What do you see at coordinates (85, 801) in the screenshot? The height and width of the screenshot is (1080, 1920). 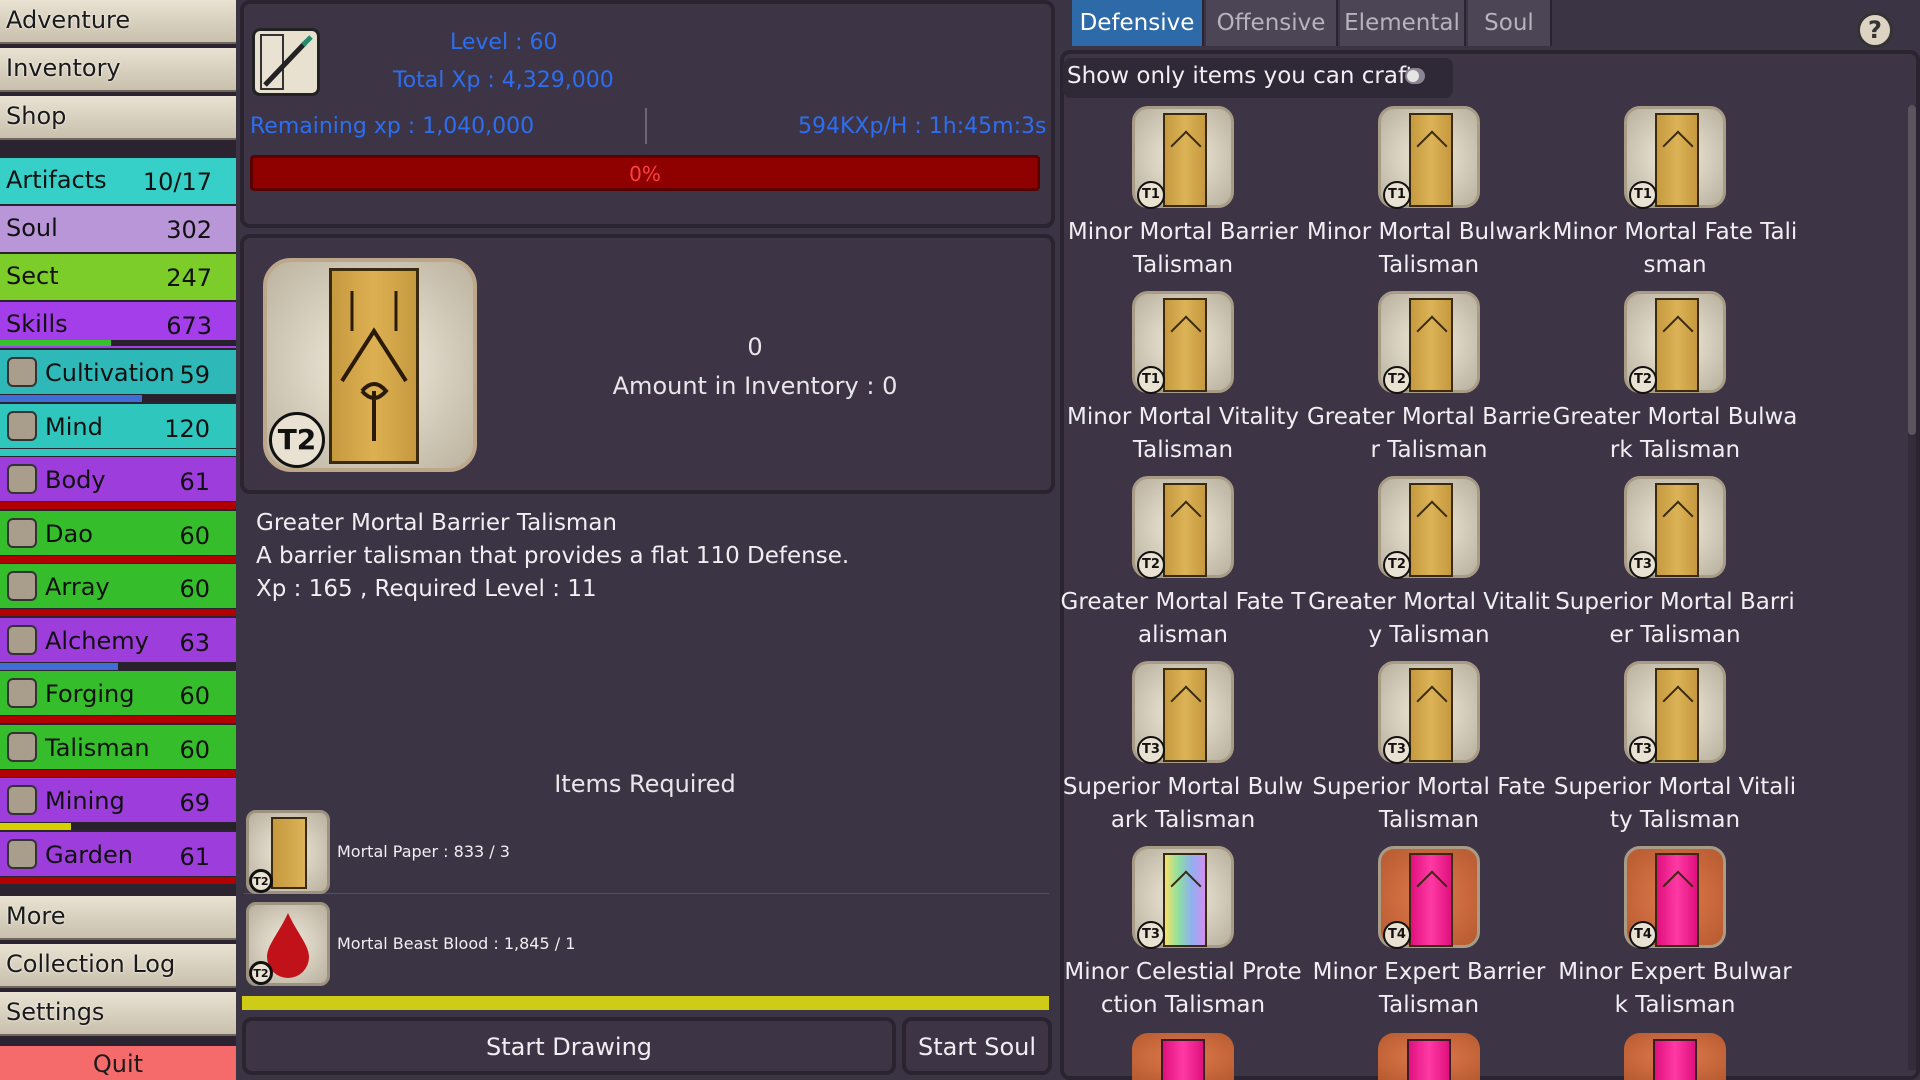 I see `skill-label: Mining` at bounding box center [85, 801].